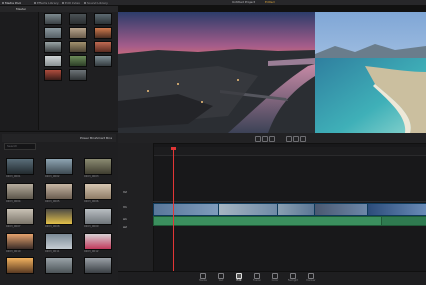 The height and width of the screenshot is (285, 426). I want to click on tab-effects-library: Effects Library, so click(46, 2).